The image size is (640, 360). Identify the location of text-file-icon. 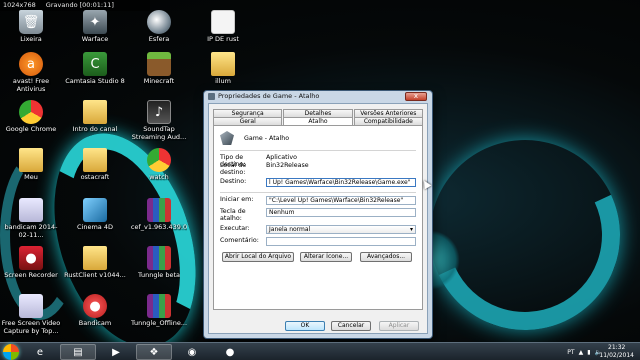
(223, 22).